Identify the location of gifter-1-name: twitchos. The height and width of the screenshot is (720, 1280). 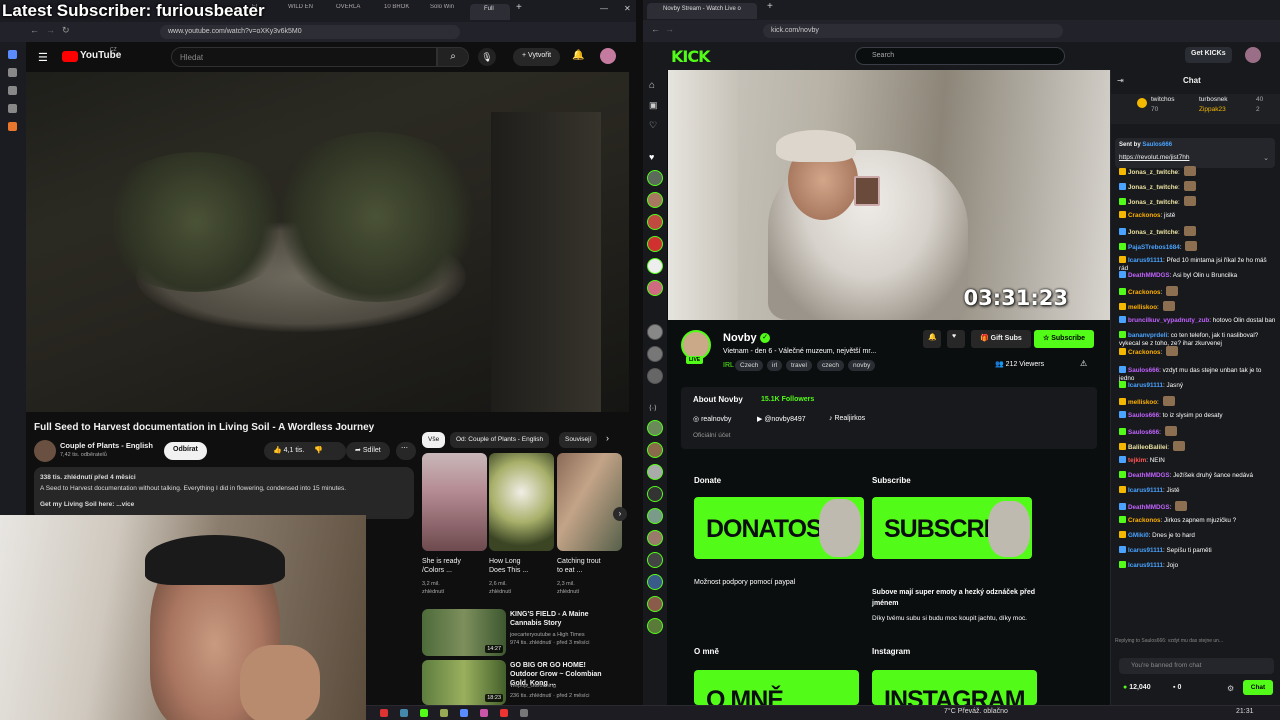
(1162, 99).